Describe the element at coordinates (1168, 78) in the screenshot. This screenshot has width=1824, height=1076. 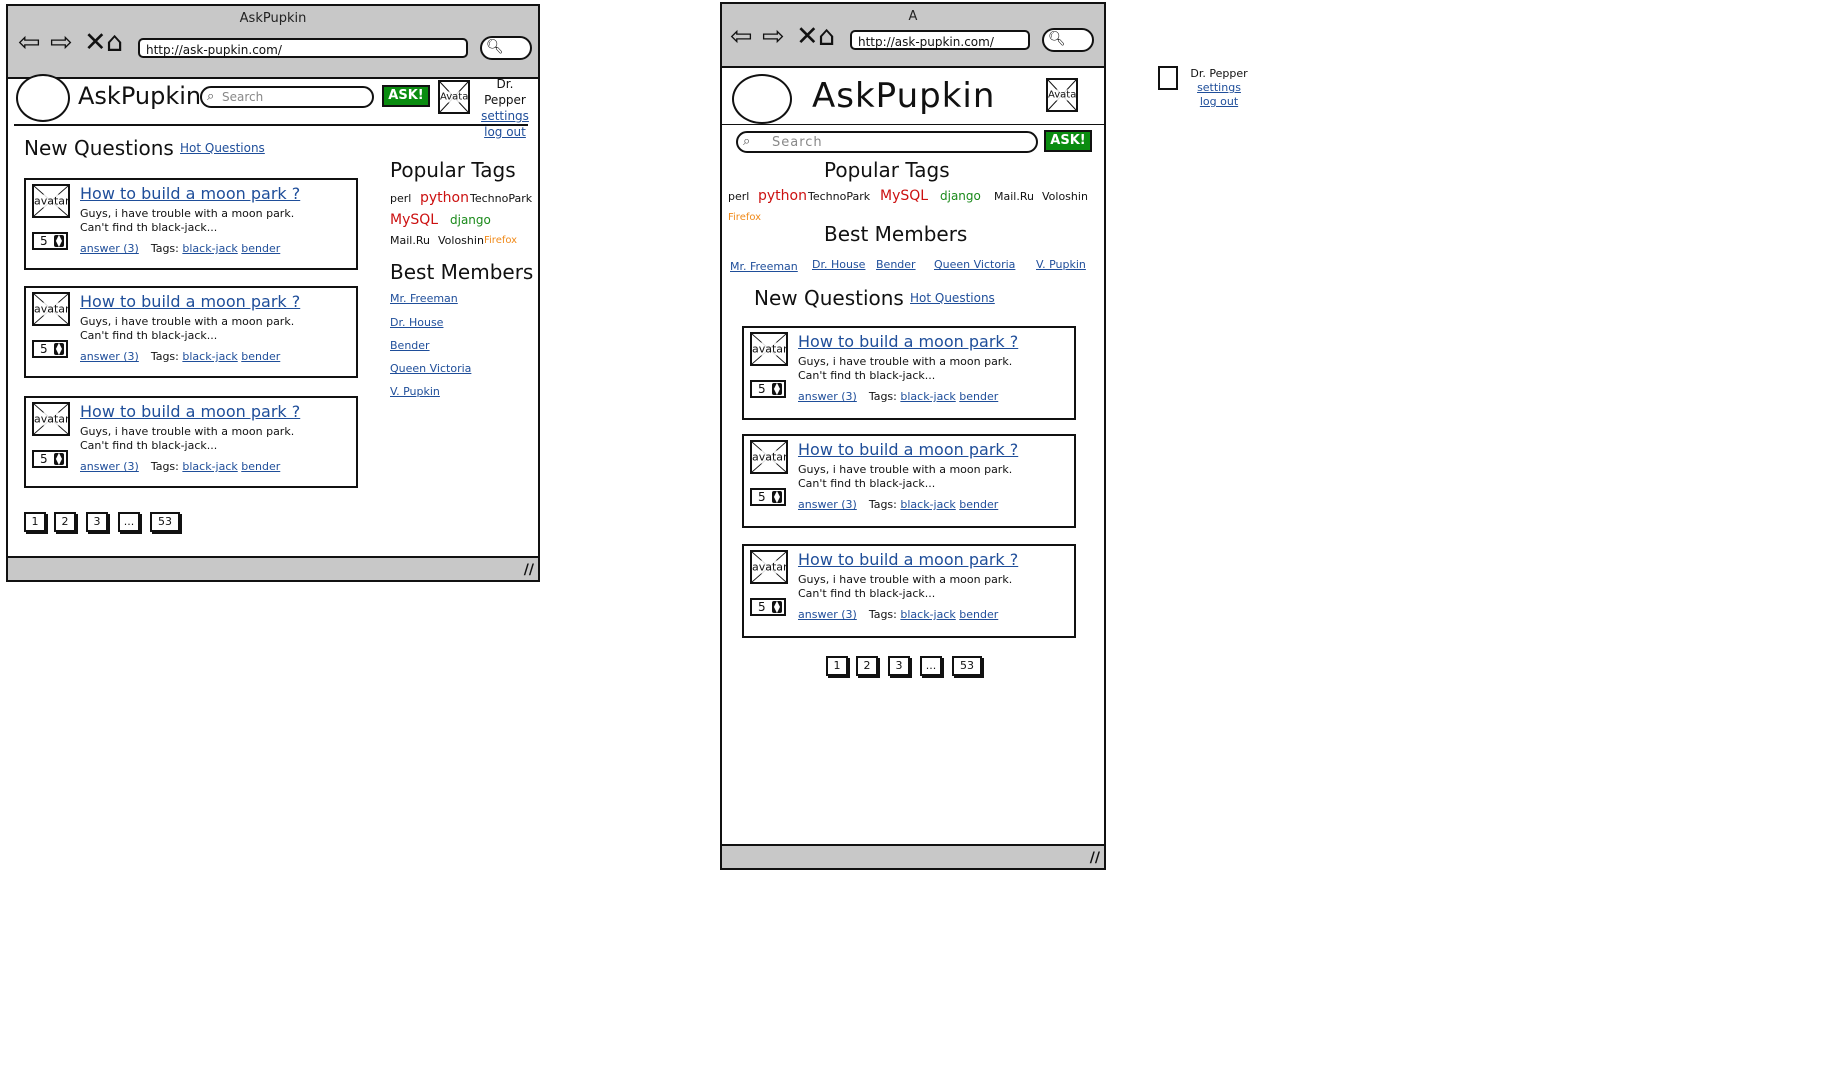
I see `user-avatar-placeholder` at that location.